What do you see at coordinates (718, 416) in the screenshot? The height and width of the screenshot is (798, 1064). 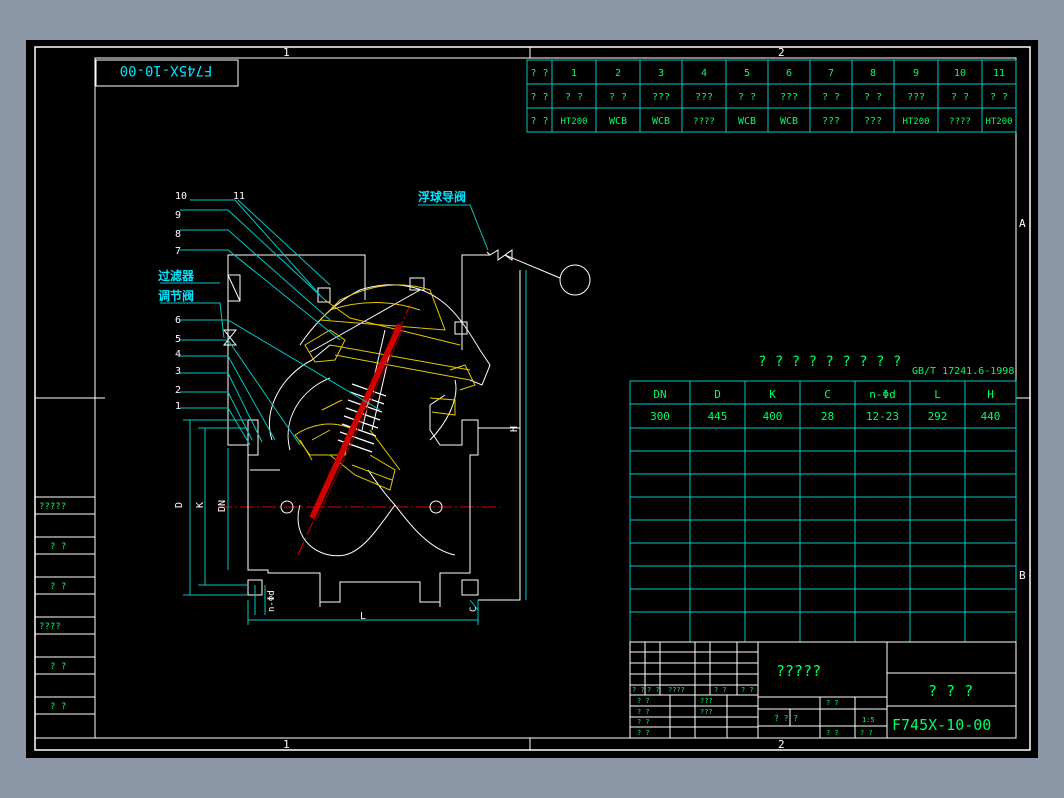 I see `dim-table-value: 445` at bounding box center [718, 416].